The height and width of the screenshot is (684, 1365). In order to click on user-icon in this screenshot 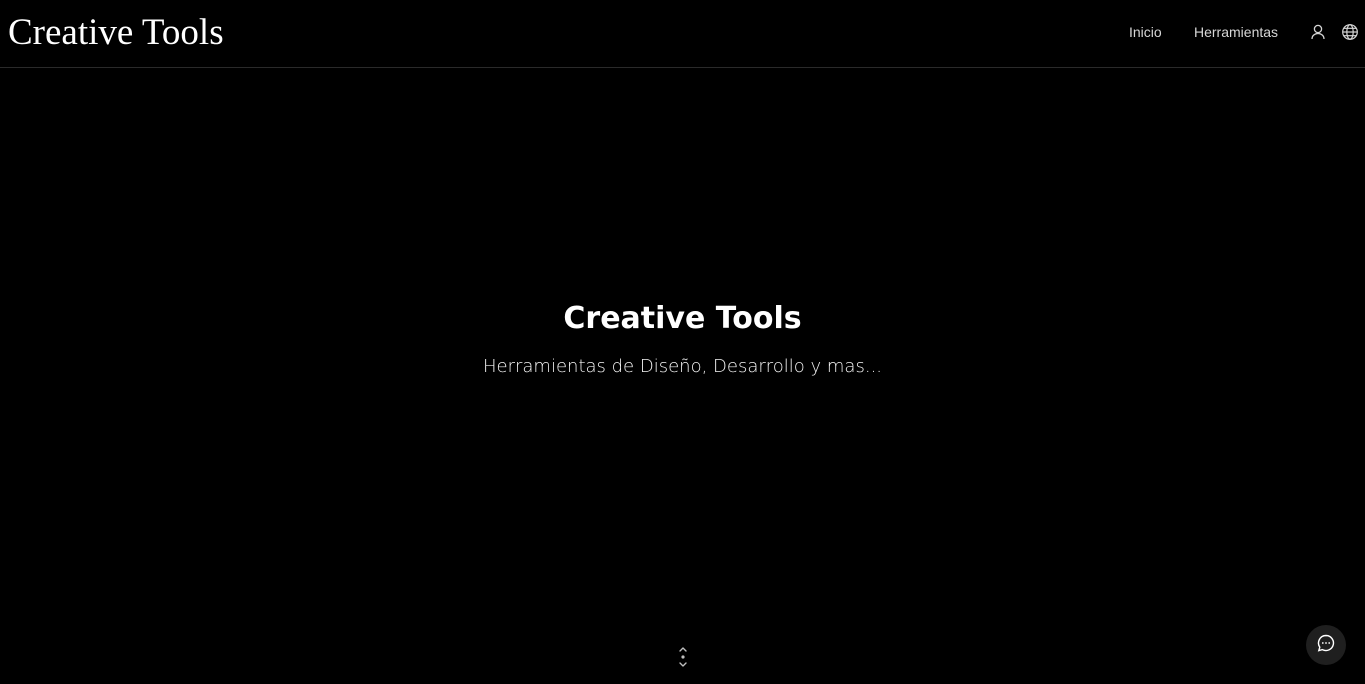, I will do `click(1318, 32)`.